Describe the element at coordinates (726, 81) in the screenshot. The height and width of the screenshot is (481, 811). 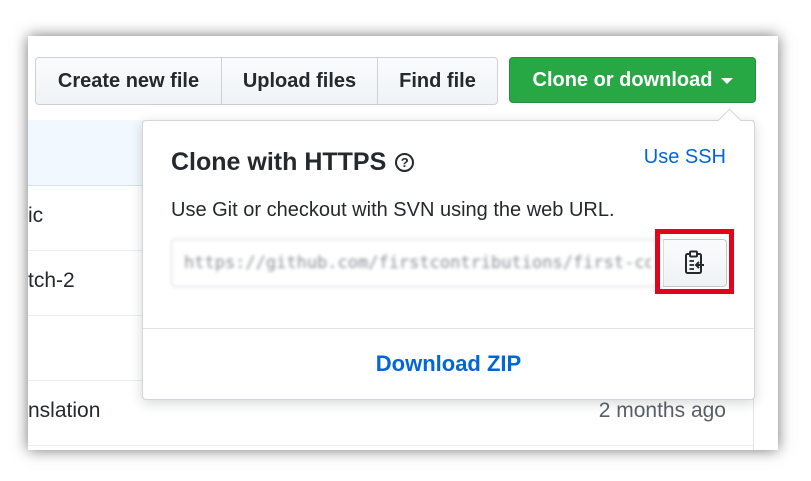
I see `caret-down-icon` at that location.